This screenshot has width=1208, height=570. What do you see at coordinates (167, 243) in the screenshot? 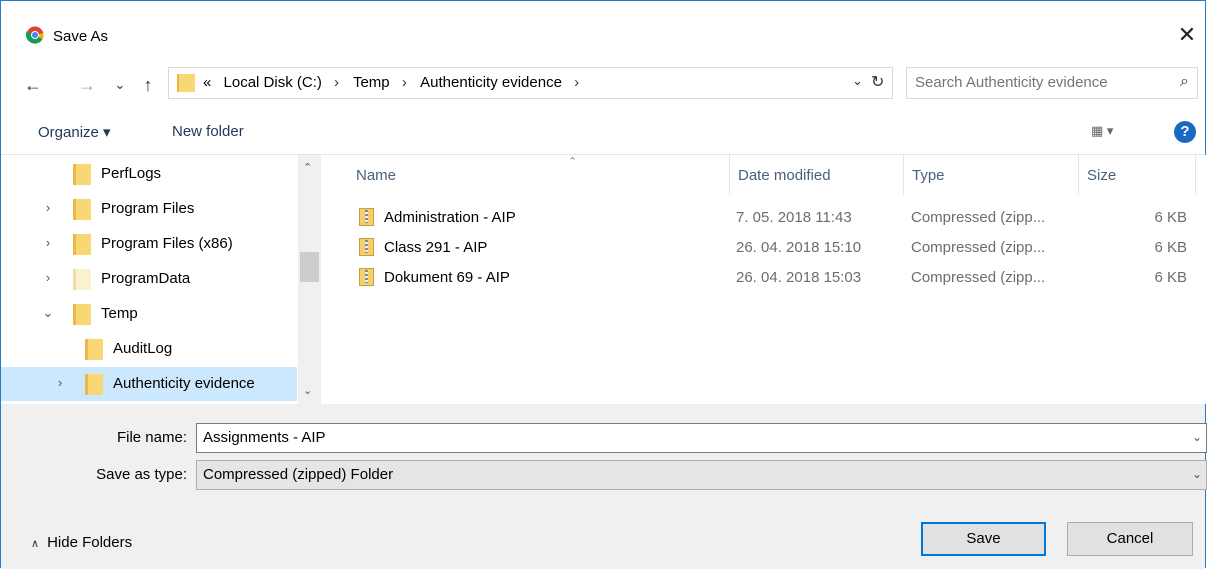
I see `tree-item-label: Program Files (x86)` at bounding box center [167, 243].